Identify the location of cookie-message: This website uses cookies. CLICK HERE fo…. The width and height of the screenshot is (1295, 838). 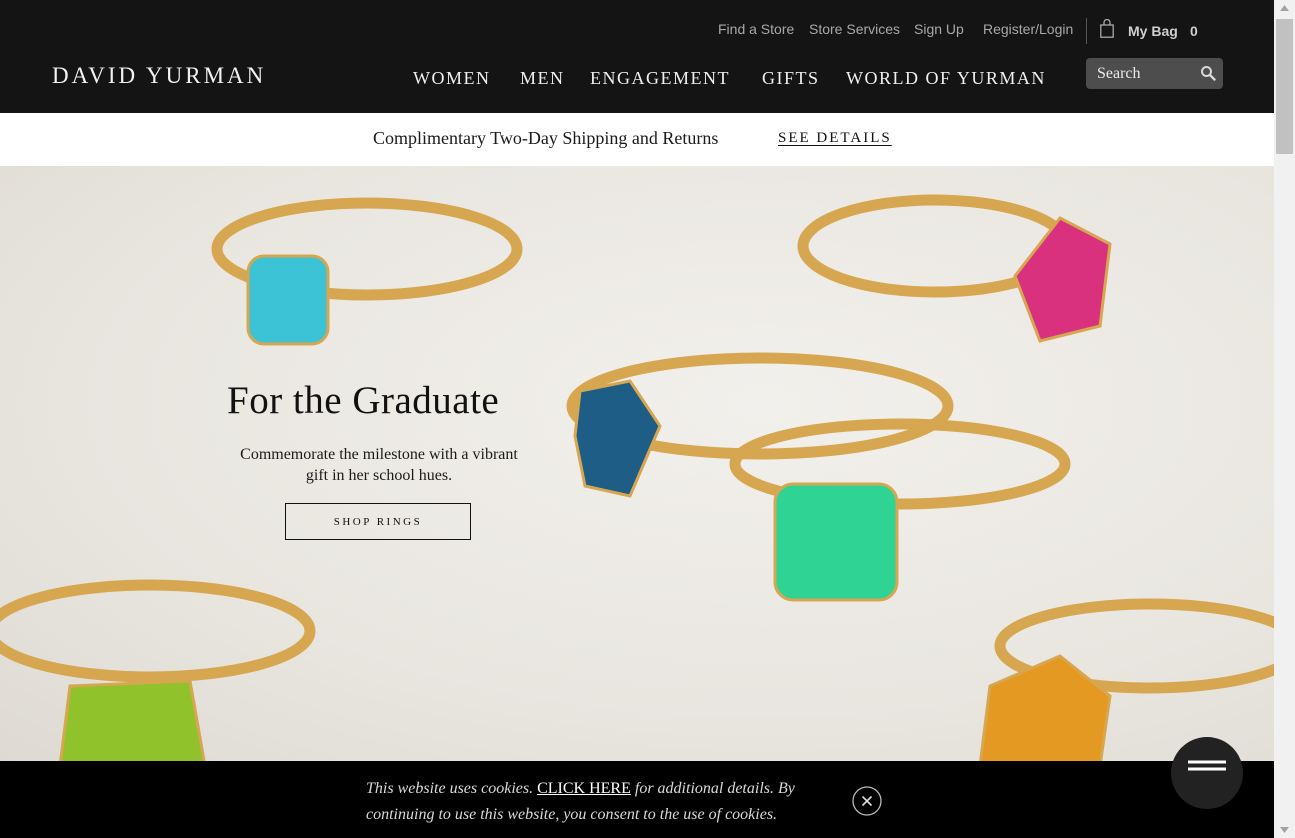
(601, 802).